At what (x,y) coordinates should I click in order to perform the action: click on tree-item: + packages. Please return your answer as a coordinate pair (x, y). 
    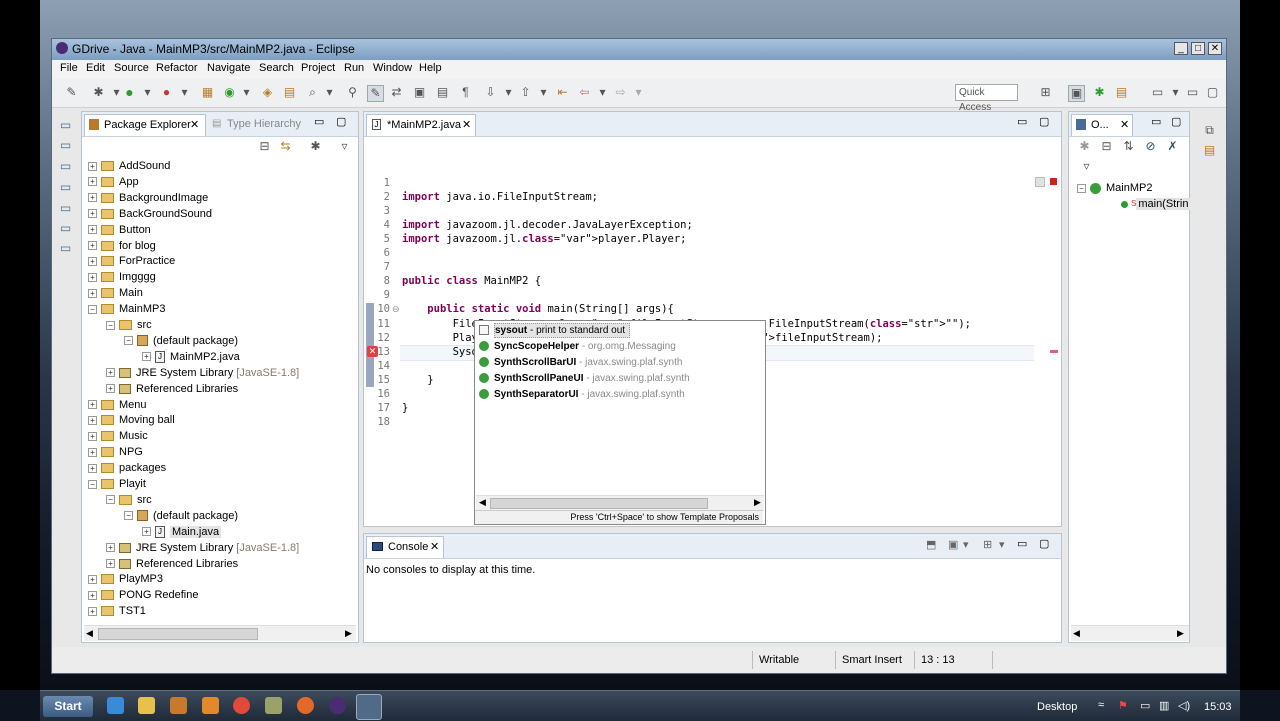
    Looking at the image, I should click on (127, 468).